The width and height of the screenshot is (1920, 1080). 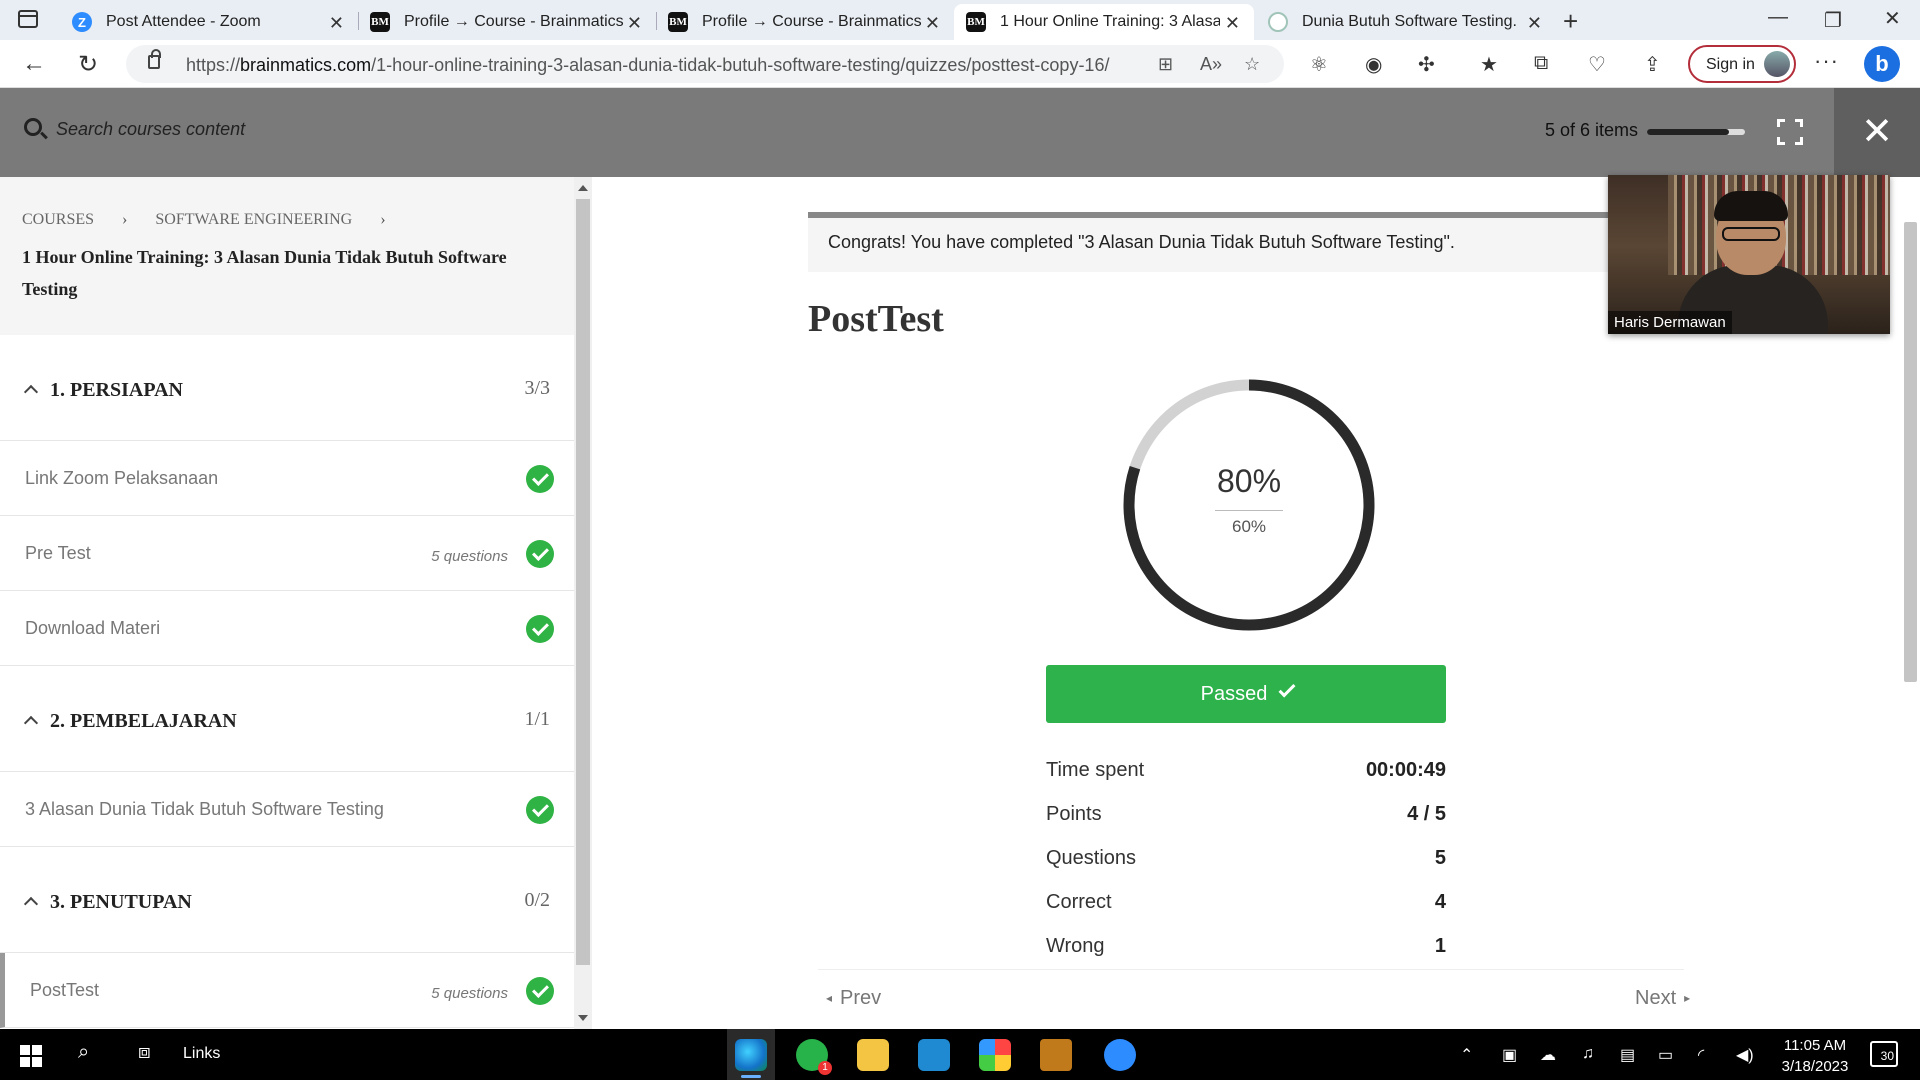 What do you see at coordinates (1373, 64) in the screenshot?
I see `extension-color-icon: ◉` at bounding box center [1373, 64].